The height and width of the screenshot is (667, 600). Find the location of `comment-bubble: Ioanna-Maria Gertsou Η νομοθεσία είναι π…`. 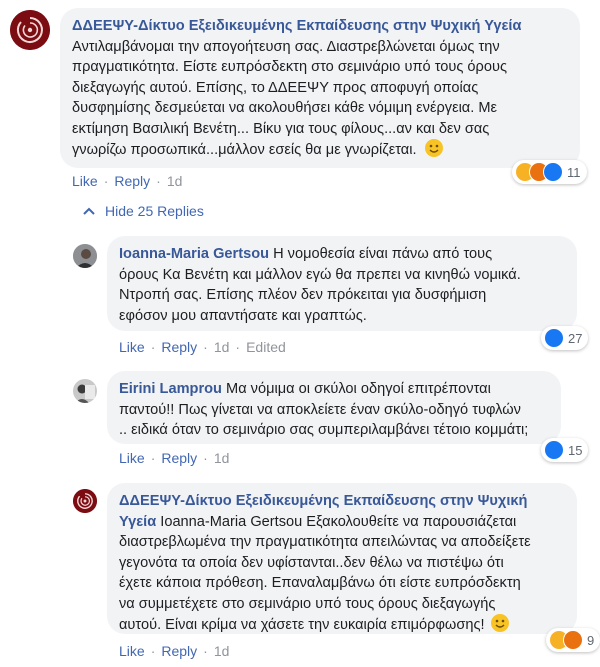

comment-bubble: Ioanna-Maria Gertsou Η νομοθεσία είναι π… is located at coordinates (342, 283).